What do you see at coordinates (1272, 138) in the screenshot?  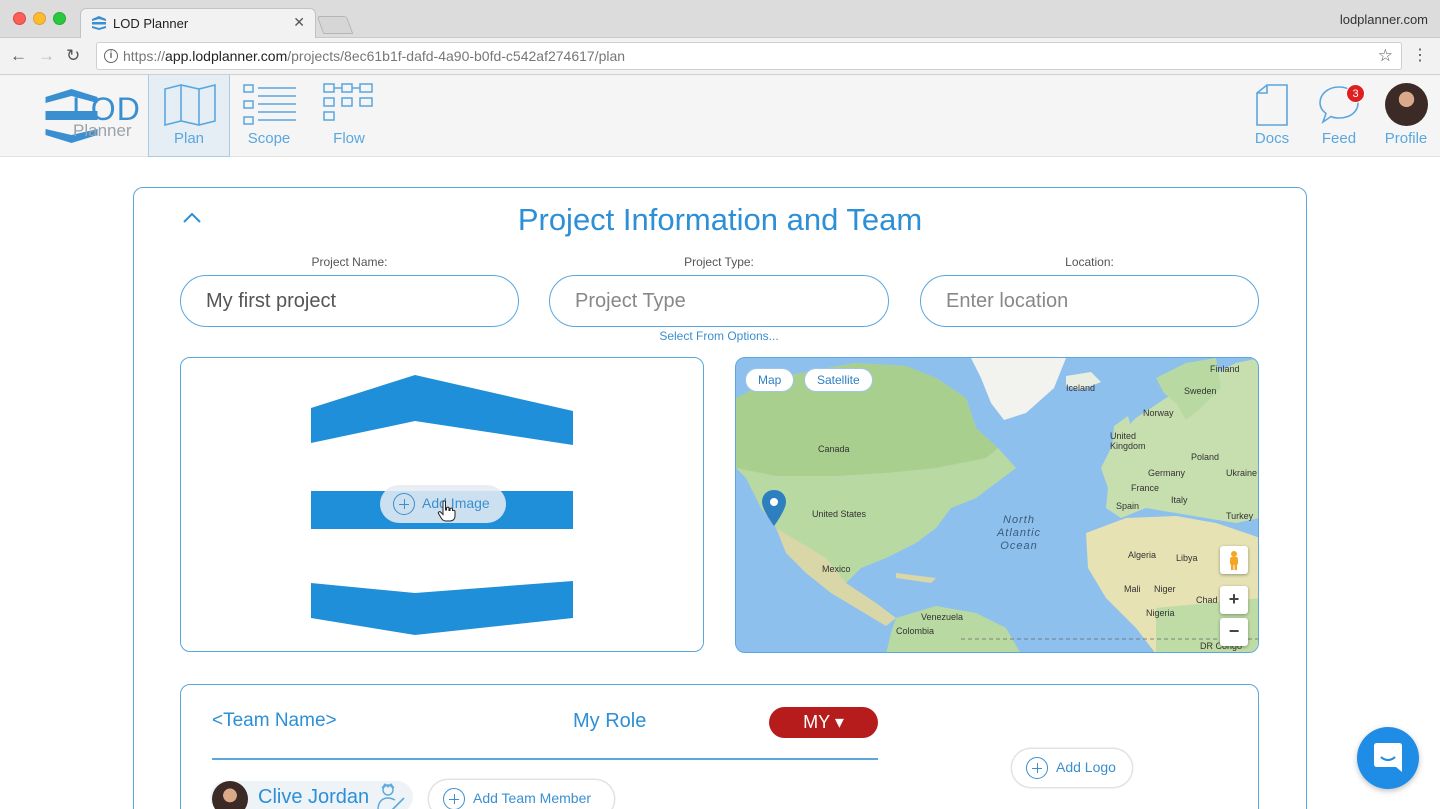 I see `nav-docs-label: Docs` at bounding box center [1272, 138].